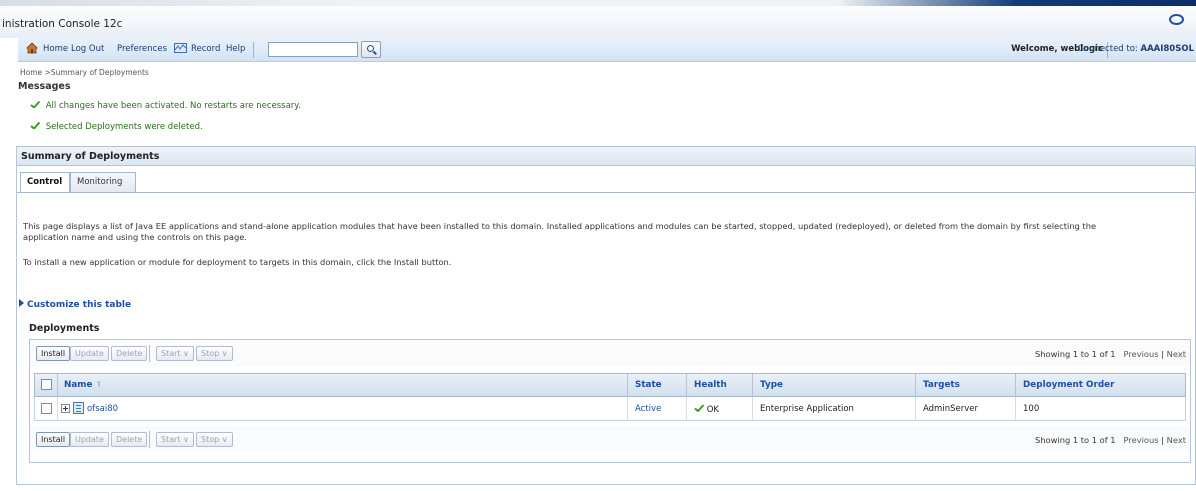  I want to click on deployment-name-link: ofsai80, so click(102, 409).